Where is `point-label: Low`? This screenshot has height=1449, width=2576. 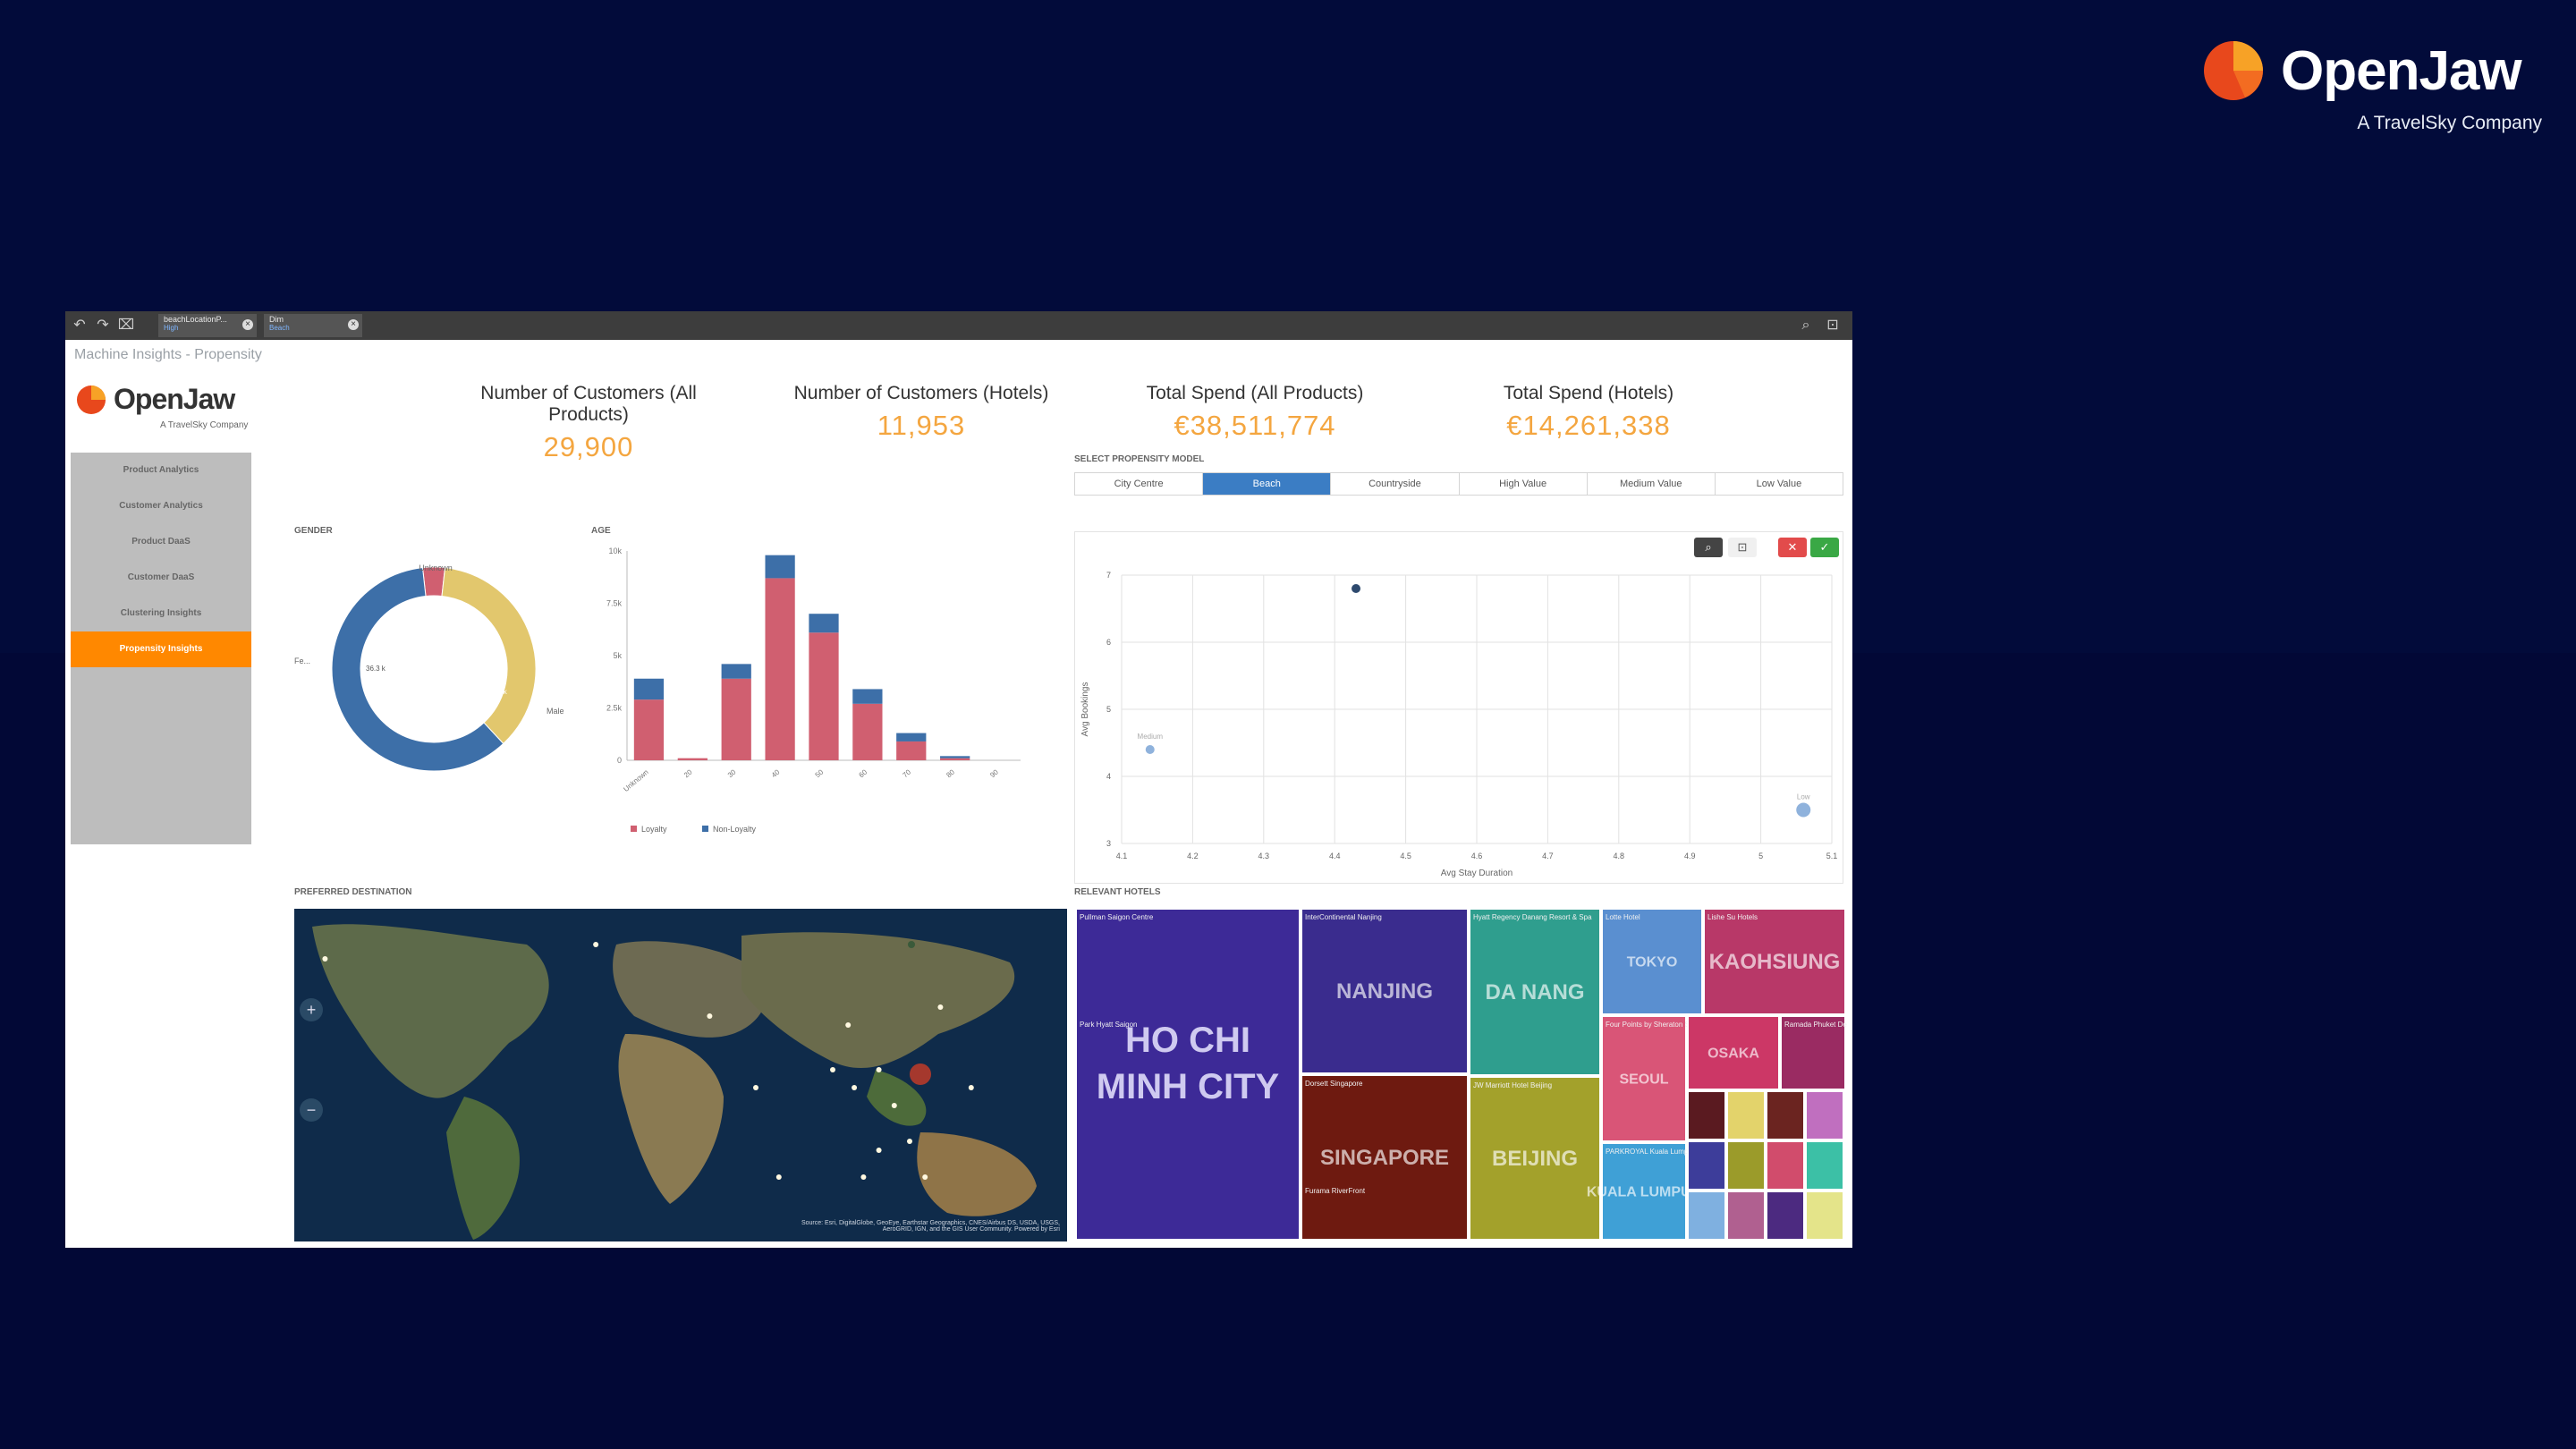
point-label: Low is located at coordinates (1803, 797).